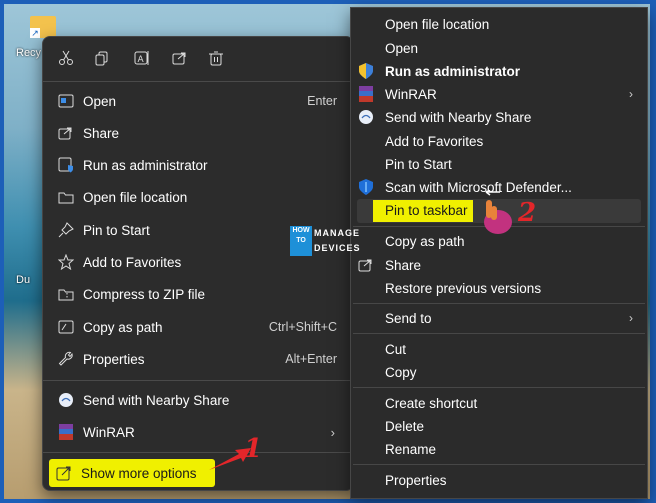 The height and width of the screenshot is (503, 656). I want to click on show-more-icon, so click(64, 473).